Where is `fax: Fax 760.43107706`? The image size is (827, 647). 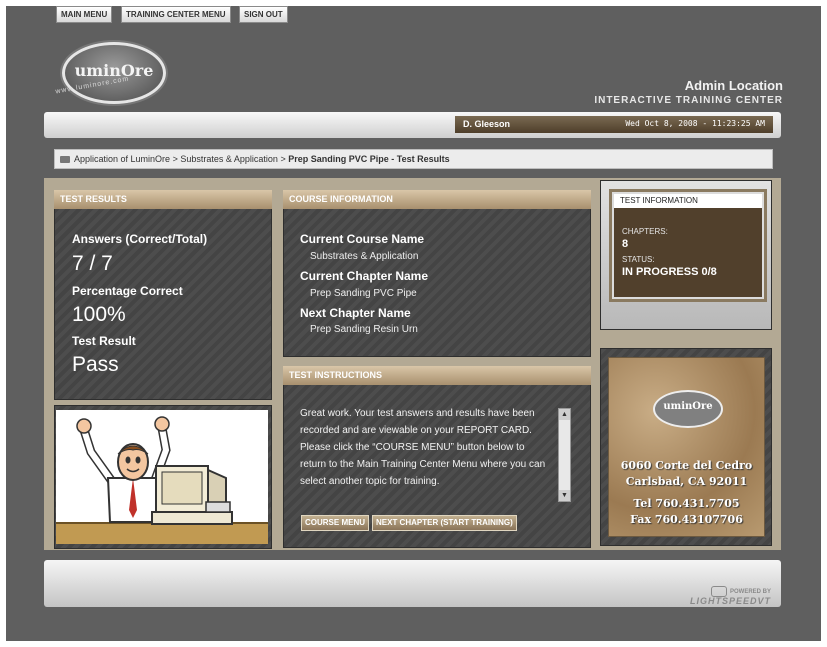
fax: Fax 760.43107706 is located at coordinates (686, 519).